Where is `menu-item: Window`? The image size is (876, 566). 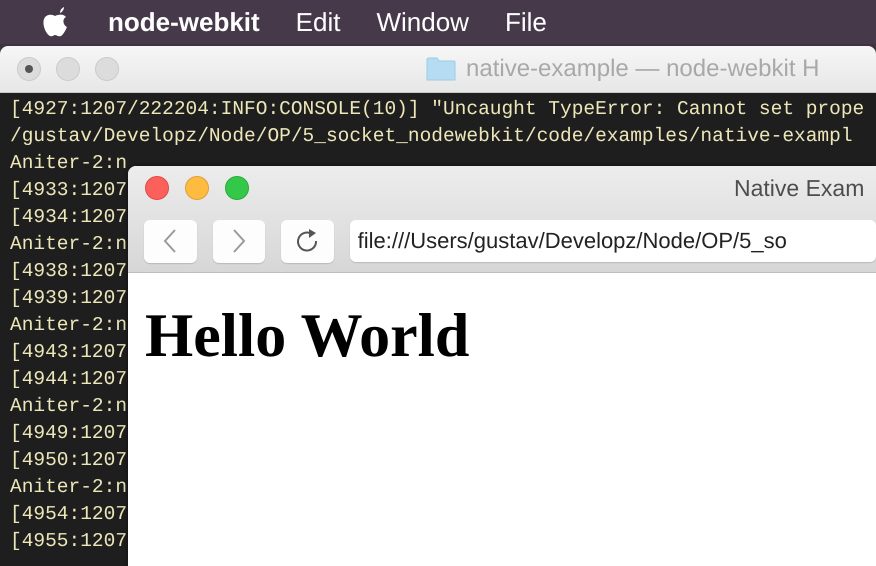
menu-item: Window is located at coordinates (422, 22).